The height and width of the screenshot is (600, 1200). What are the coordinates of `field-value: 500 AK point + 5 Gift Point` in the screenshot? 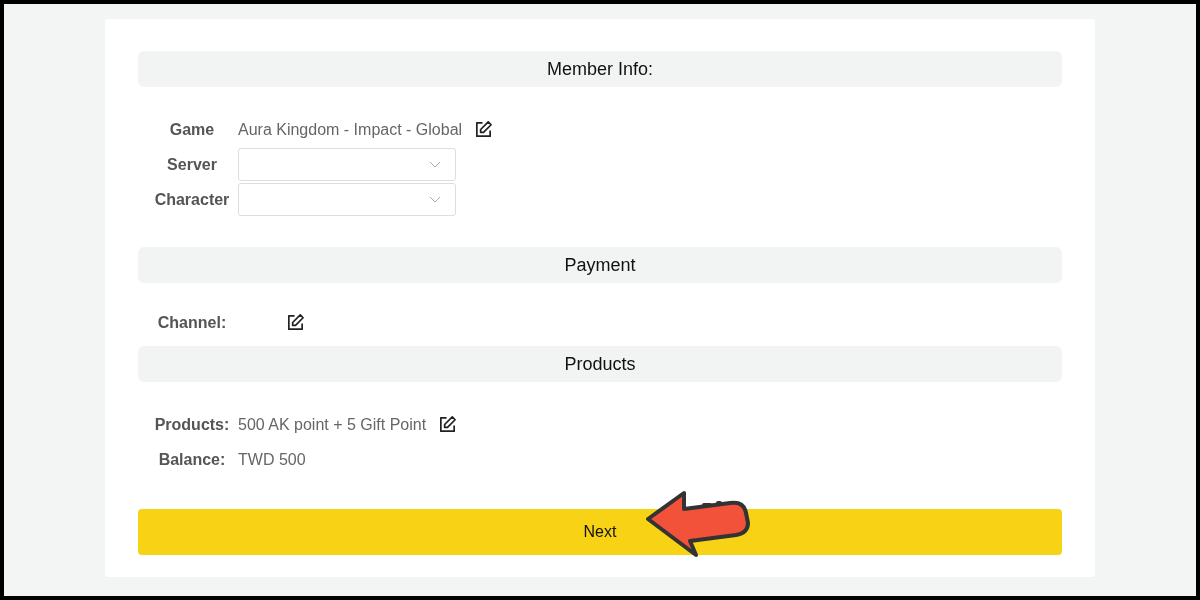 It's located at (332, 424).